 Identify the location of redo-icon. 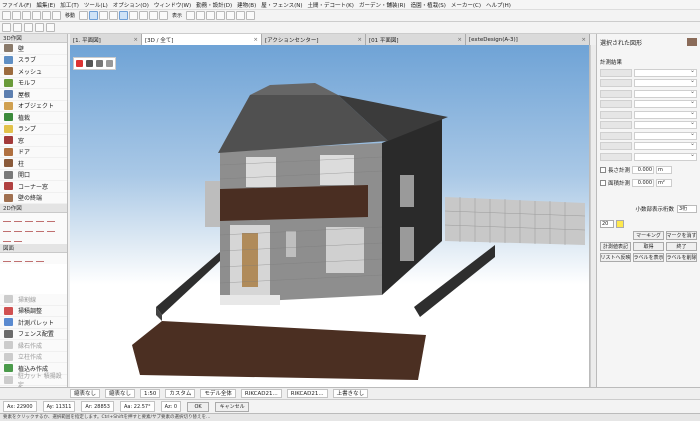
(56, 15).